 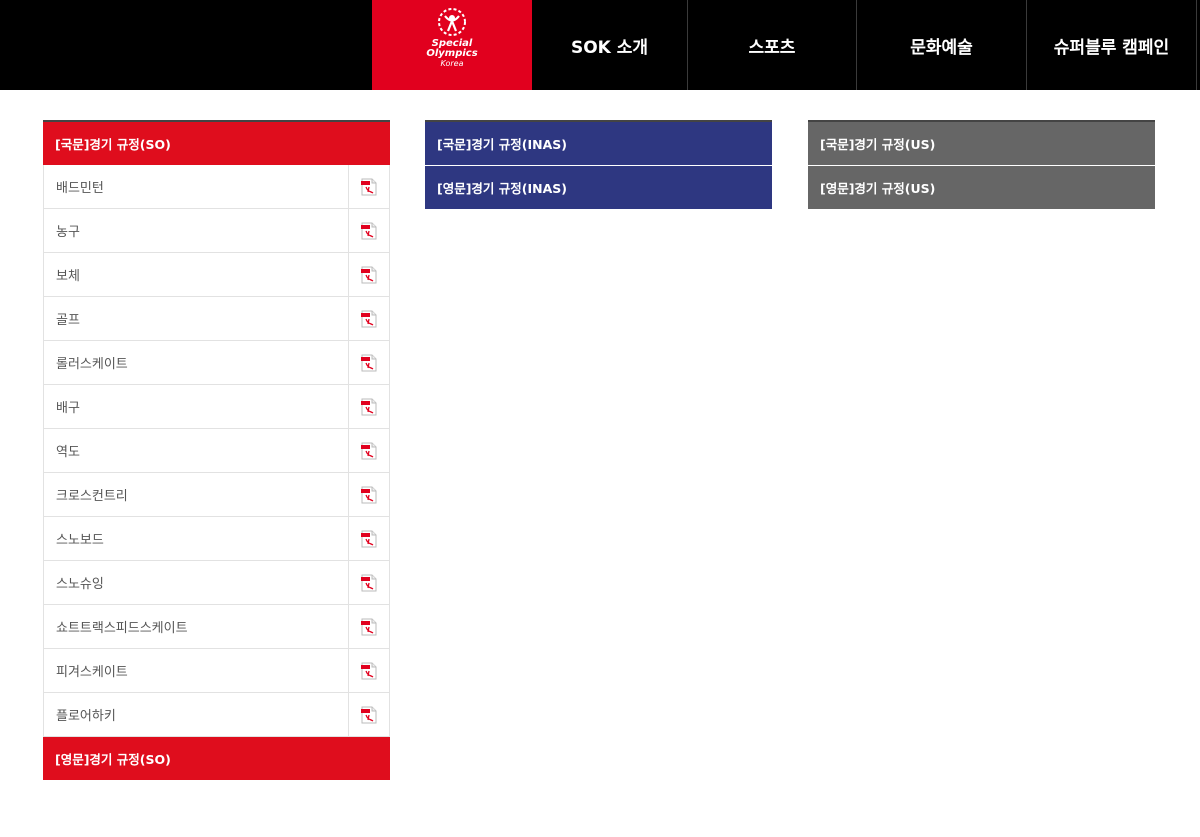 What do you see at coordinates (216, 187) in the screenshot?
I see `list-item: 배드민턴` at bounding box center [216, 187].